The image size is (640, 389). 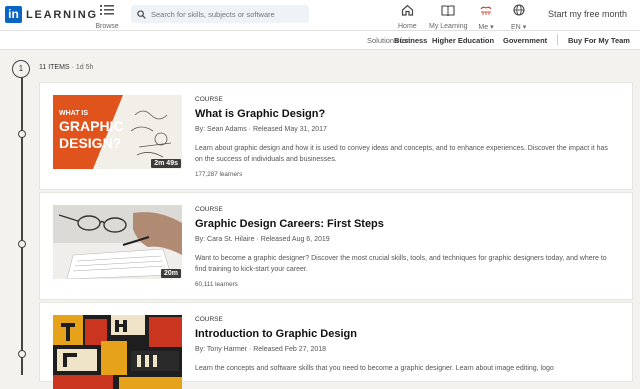 I want to click on nav-my-learning: My Learning, so click(x=448, y=16).